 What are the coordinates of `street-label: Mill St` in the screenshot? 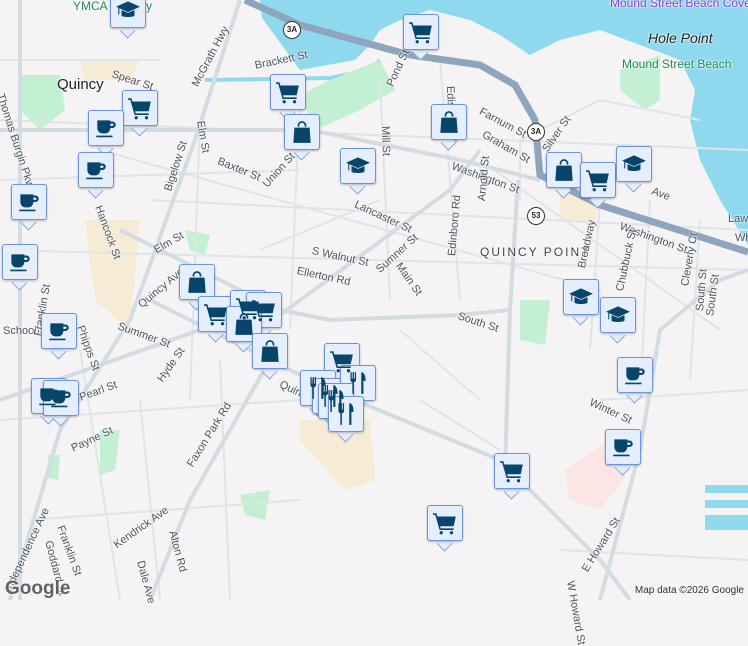 It's located at (386, 141).